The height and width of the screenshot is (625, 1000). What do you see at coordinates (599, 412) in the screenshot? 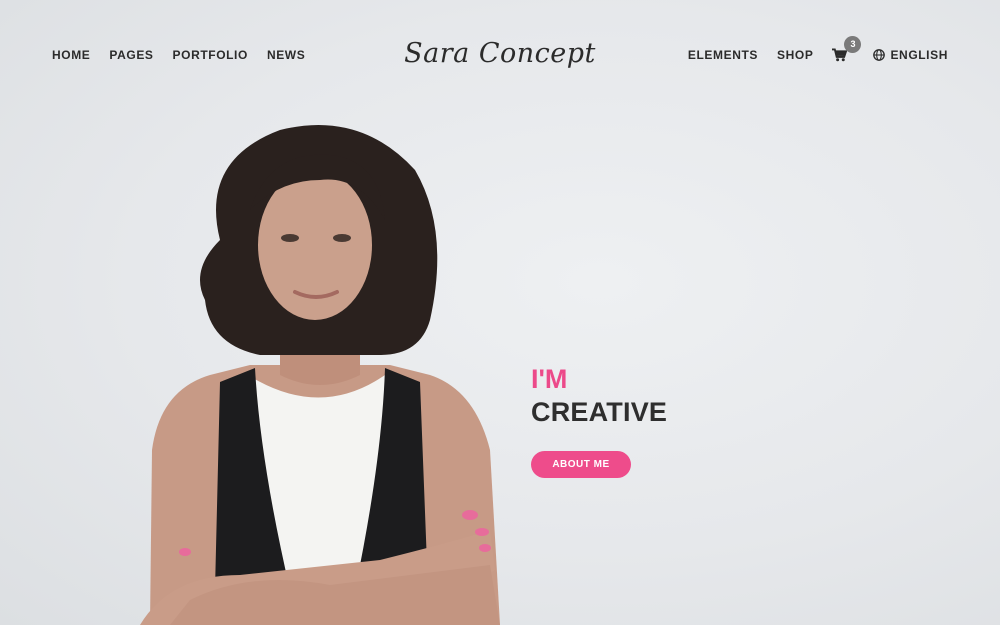
I see `hero-line-2: CREATIVE` at bounding box center [599, 412].